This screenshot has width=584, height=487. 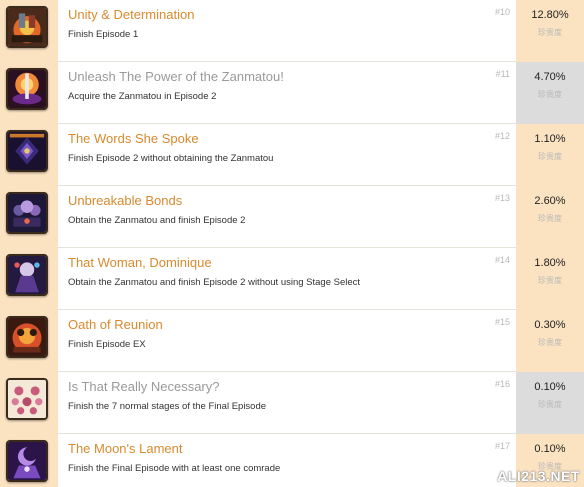 I want to click on achievement-title: The Moon's Lament, so click(x=125, y=448).